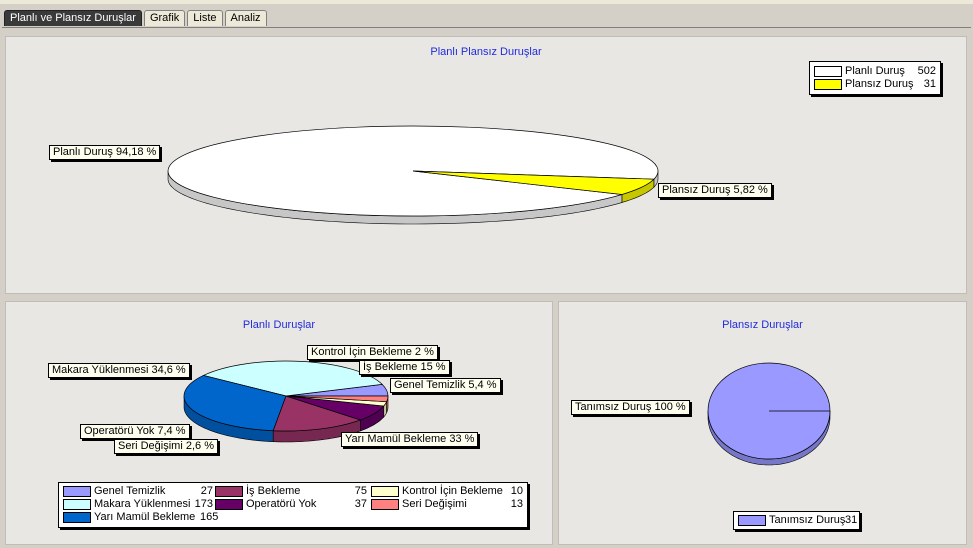 This screenshot has width=973, height=548. Describe the element at coordinates (279, 325) in the screenshot. I see `chart-title: Planlı Duruşlar` at that location.